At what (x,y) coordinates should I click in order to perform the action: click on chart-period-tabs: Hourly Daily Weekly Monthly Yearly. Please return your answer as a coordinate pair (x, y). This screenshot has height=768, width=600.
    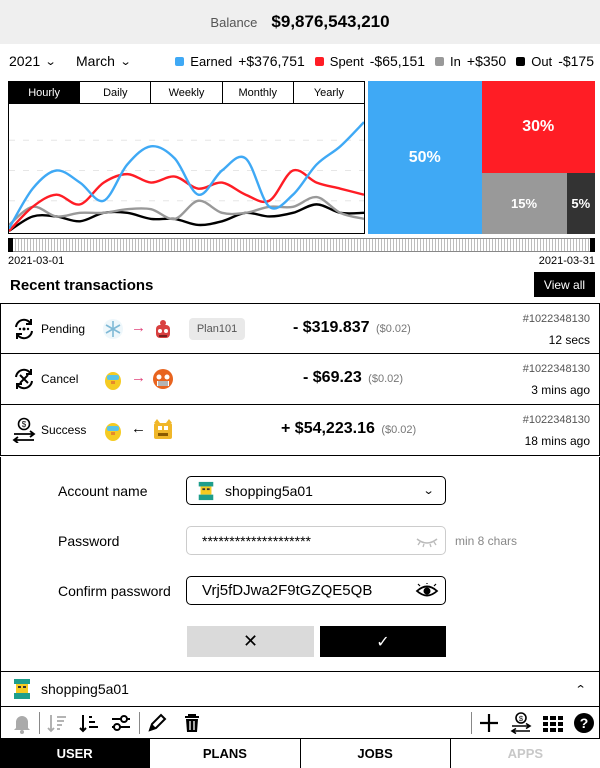
    Looking at the image, I should click on (186, 93).